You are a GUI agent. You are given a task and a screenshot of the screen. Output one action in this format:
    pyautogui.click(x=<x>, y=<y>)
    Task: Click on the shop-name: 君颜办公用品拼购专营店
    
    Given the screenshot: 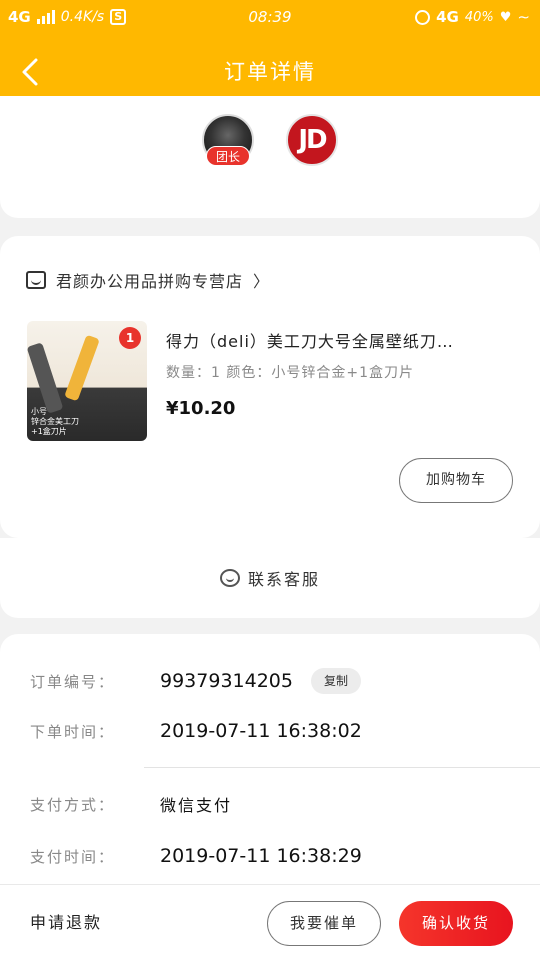 What is the action you would take?
    pyautogui.click(x=150, y=281)
    